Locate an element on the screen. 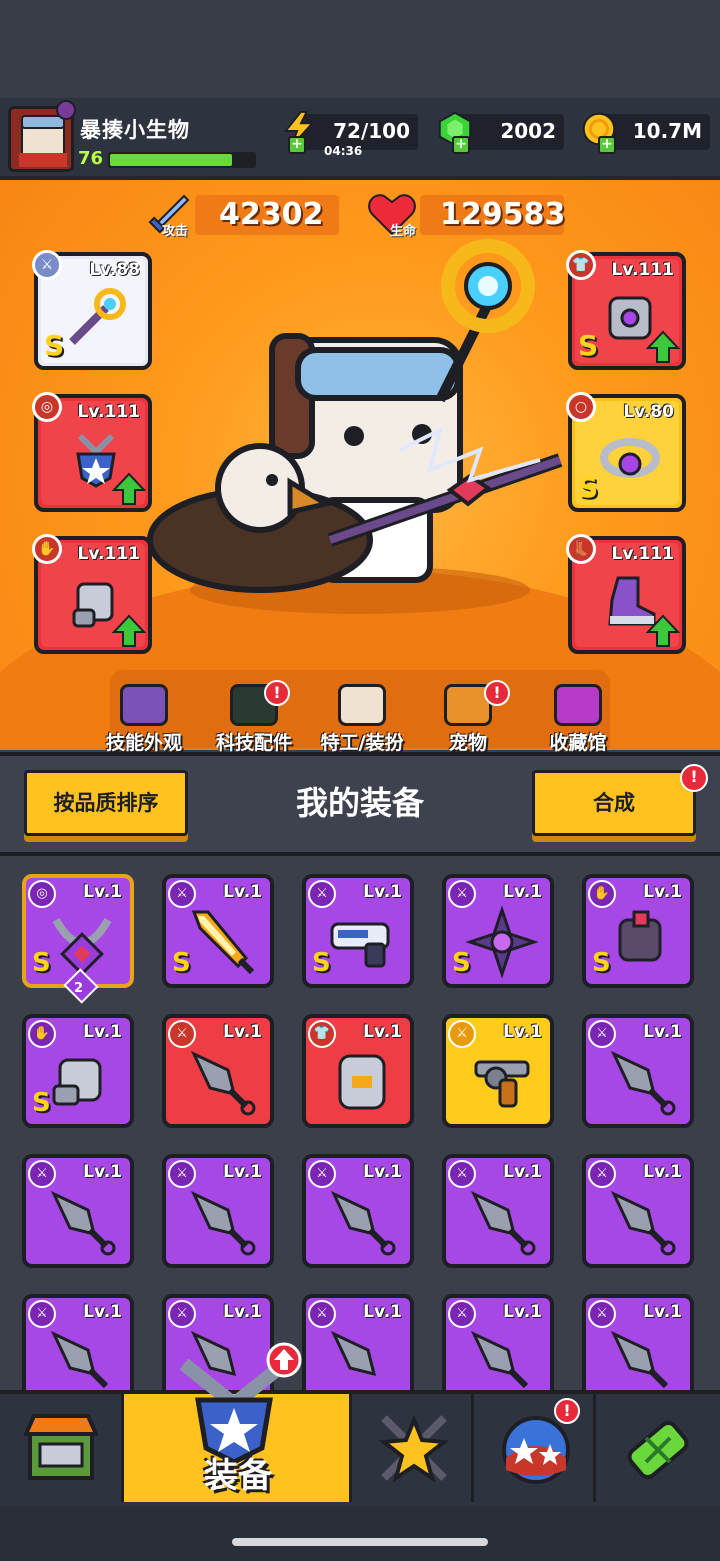 This screenshot has height=1561, width=720. armor-slot: 👕 Lv.111 S is located at coordinates (626, 310).